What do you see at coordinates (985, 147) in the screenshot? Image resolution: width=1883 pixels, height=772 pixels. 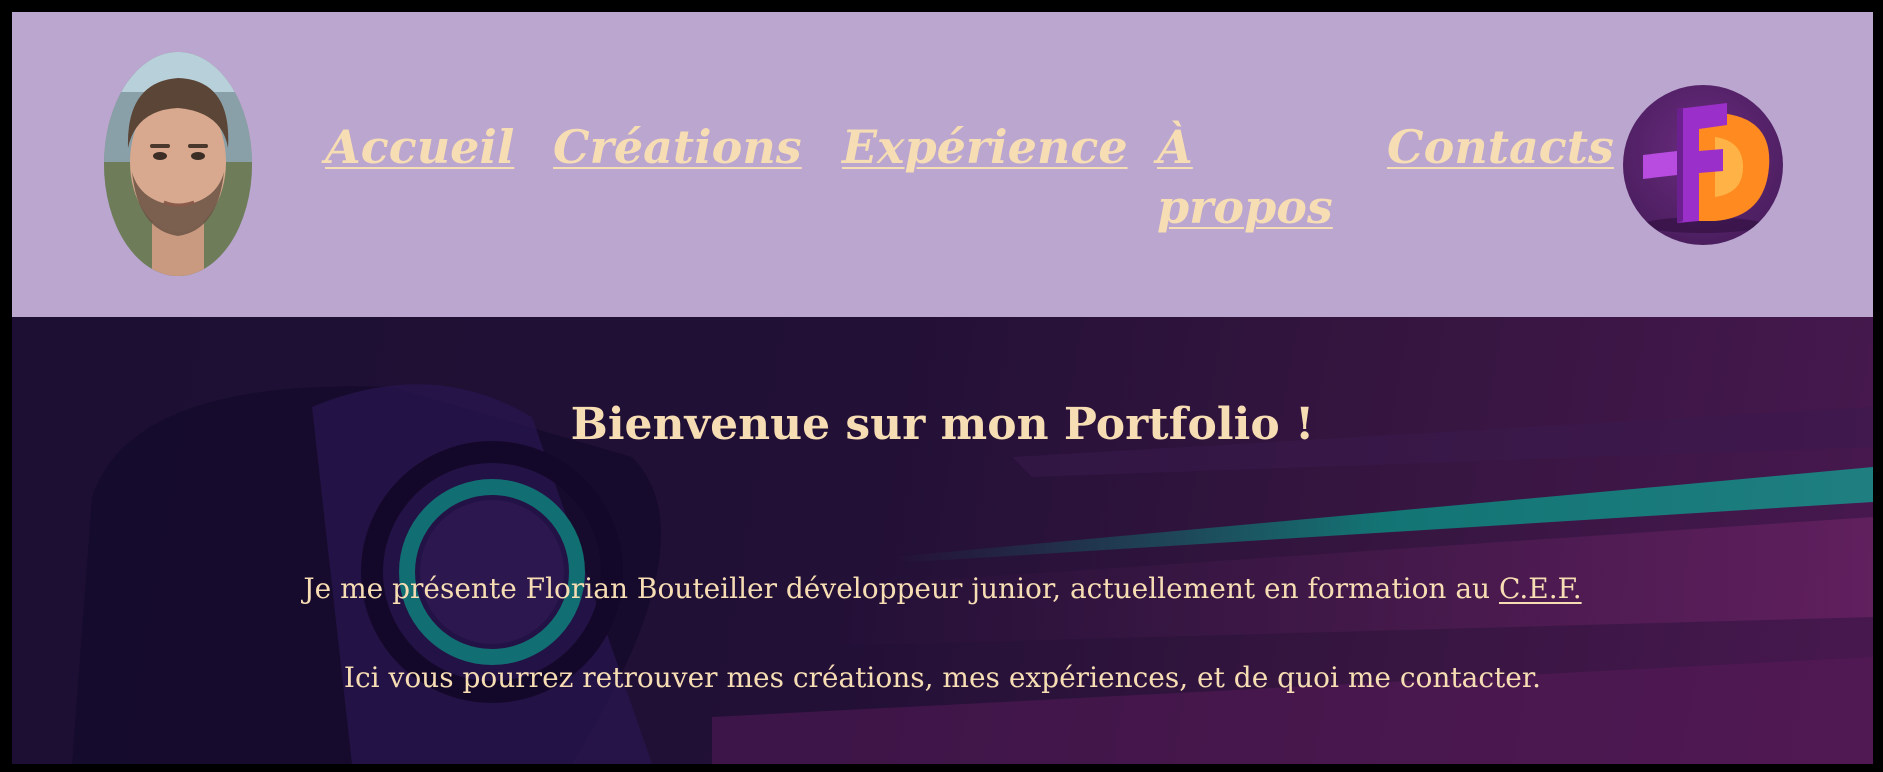 I see `nav-link-experience: Expérience` at bounding box center [985, 147].